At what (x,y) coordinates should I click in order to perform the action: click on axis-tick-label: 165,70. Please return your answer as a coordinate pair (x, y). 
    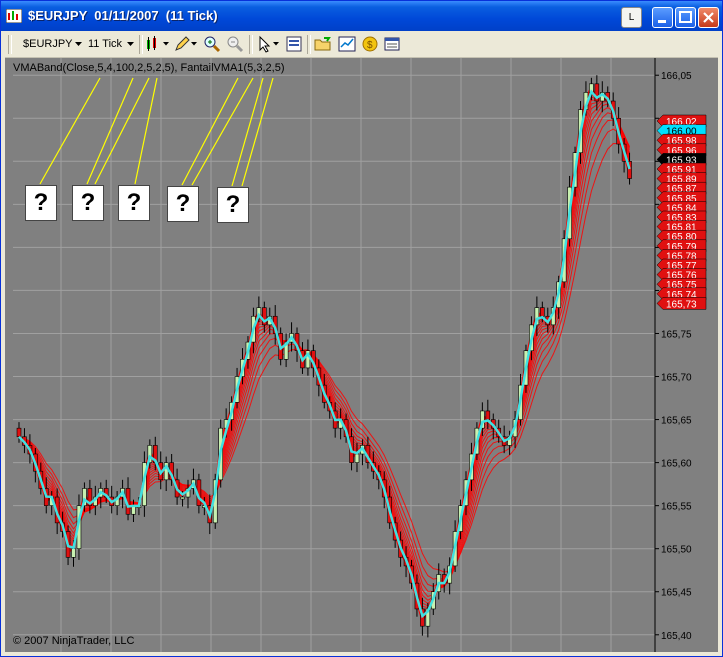
    Looking at the image, I should click on (676, 378).